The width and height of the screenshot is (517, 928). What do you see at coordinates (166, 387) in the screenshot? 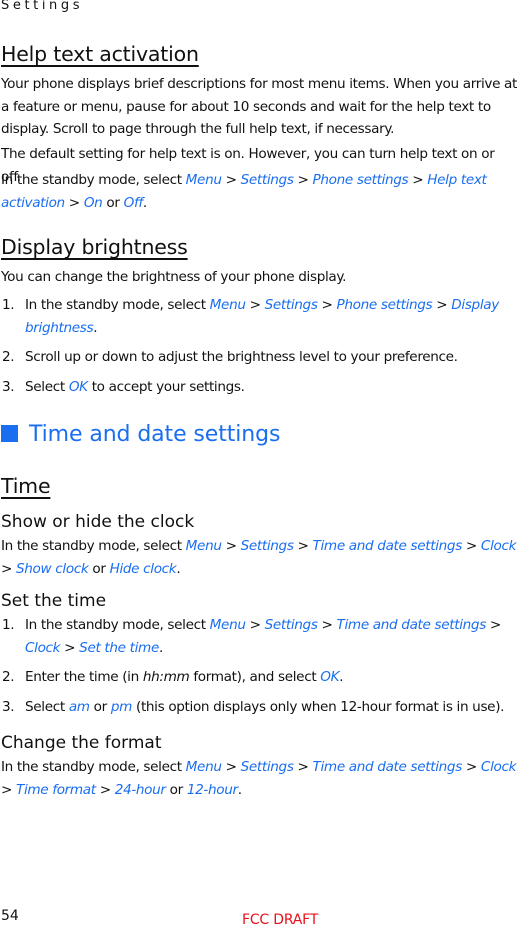
I see `text: to accept your settings.` at bounding box center [166, 387].